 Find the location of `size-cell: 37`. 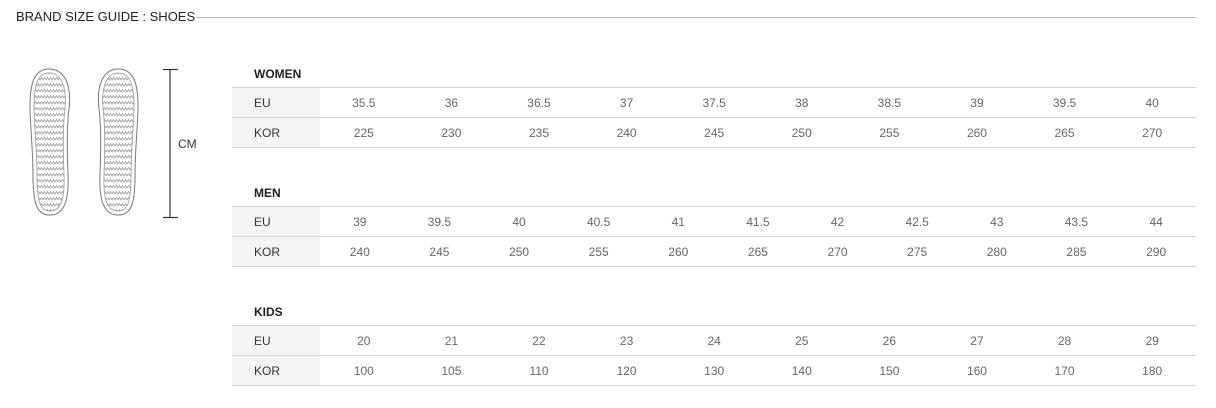

size-cell: 37 is located at coordinates (626, 102).